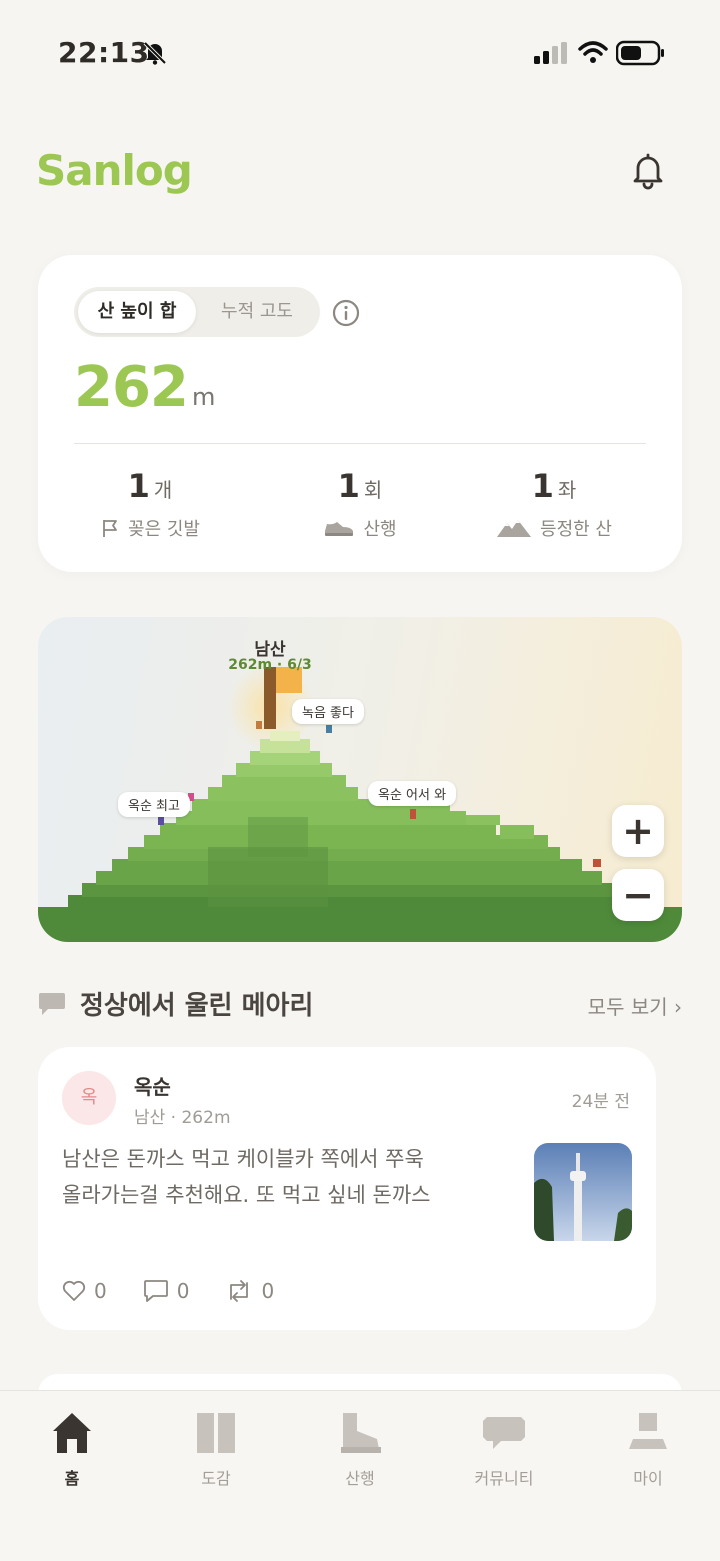 The height and width of the screenshot is (1561, 720). I want to click on peak-meta: 262m · 6/3, so click(270, 665).